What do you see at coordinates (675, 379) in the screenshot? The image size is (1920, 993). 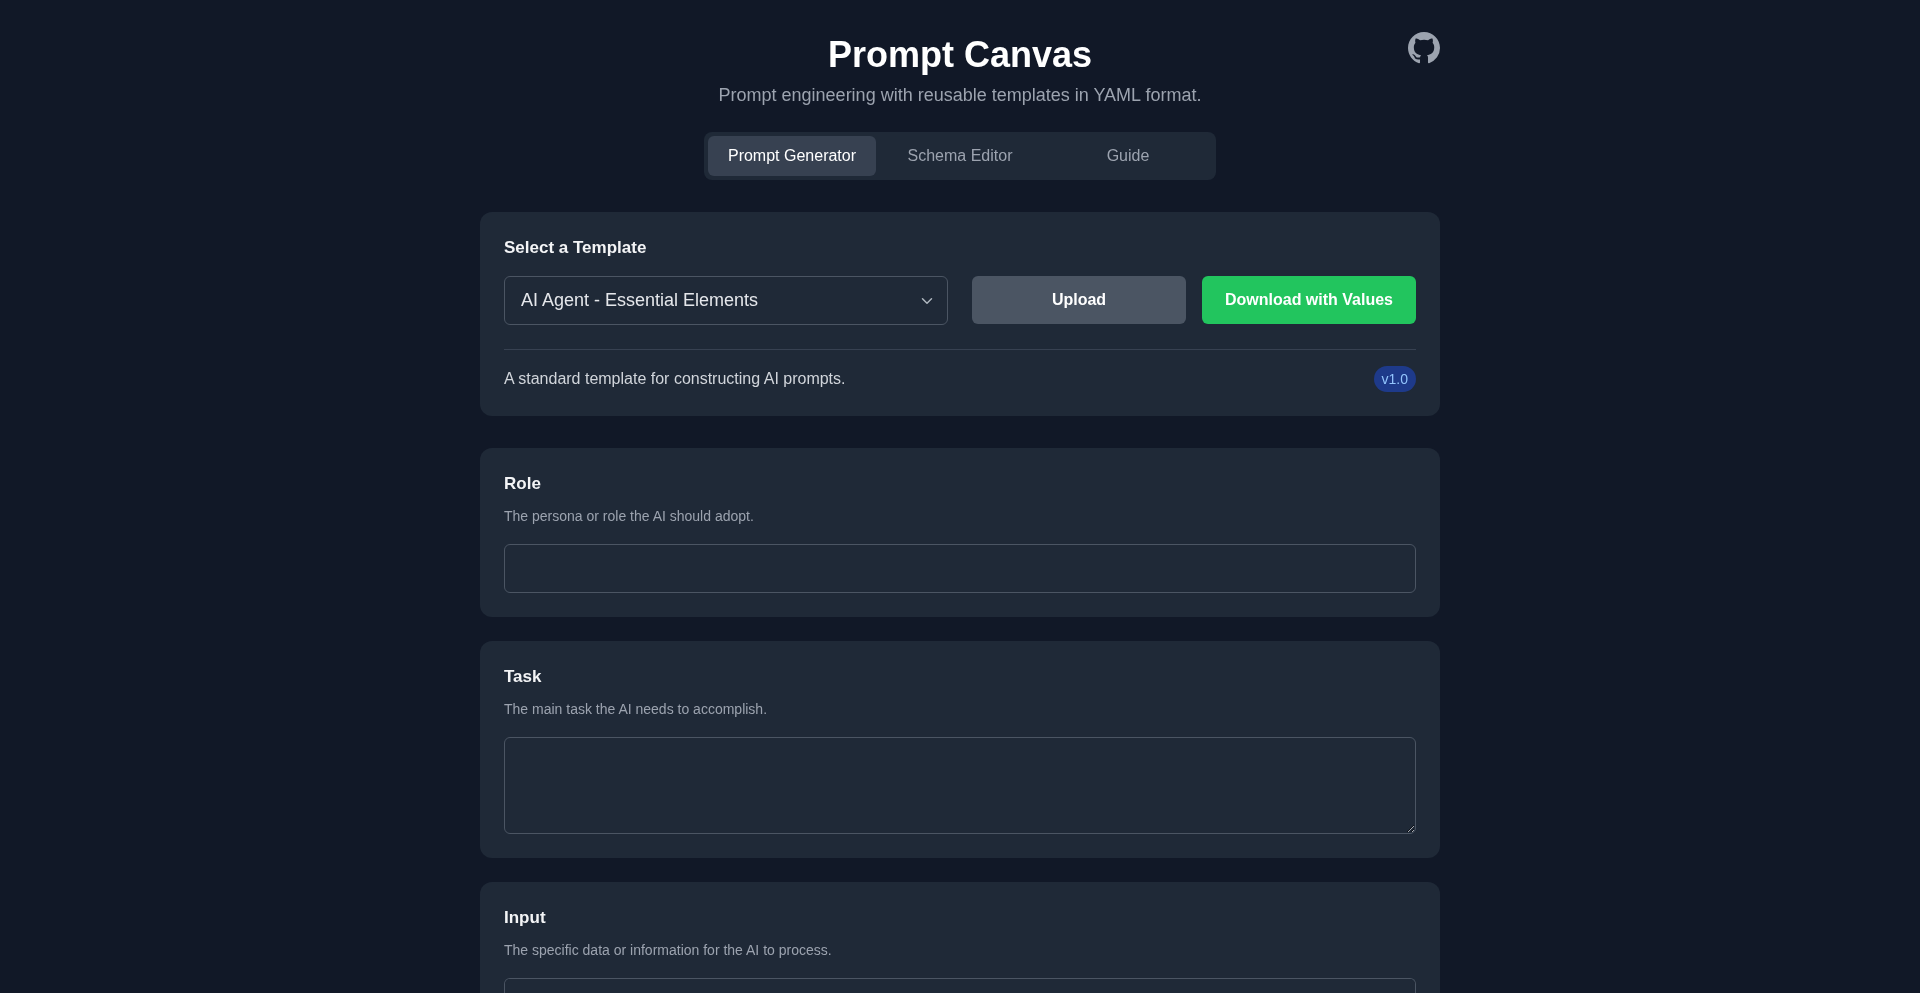 I see `template-description: A standard template for constructing AI prompts.` at bounding box center [675, 379].